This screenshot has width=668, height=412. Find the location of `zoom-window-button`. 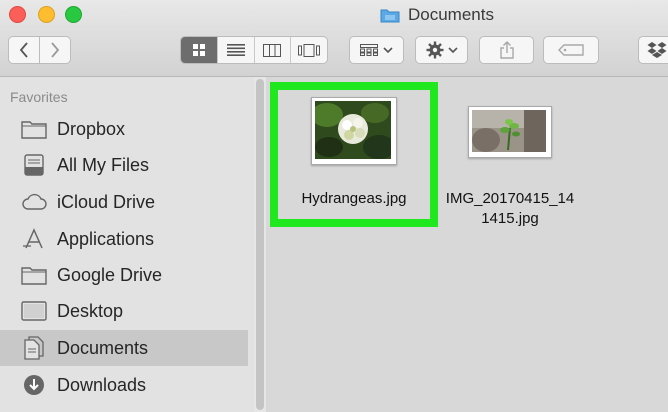

zoom-window-button is located at coordinates (73, 14).